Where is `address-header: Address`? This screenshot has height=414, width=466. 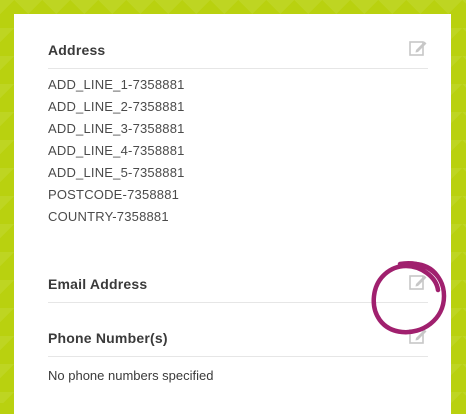
address-header: Address is located at coordinates (238, 52).